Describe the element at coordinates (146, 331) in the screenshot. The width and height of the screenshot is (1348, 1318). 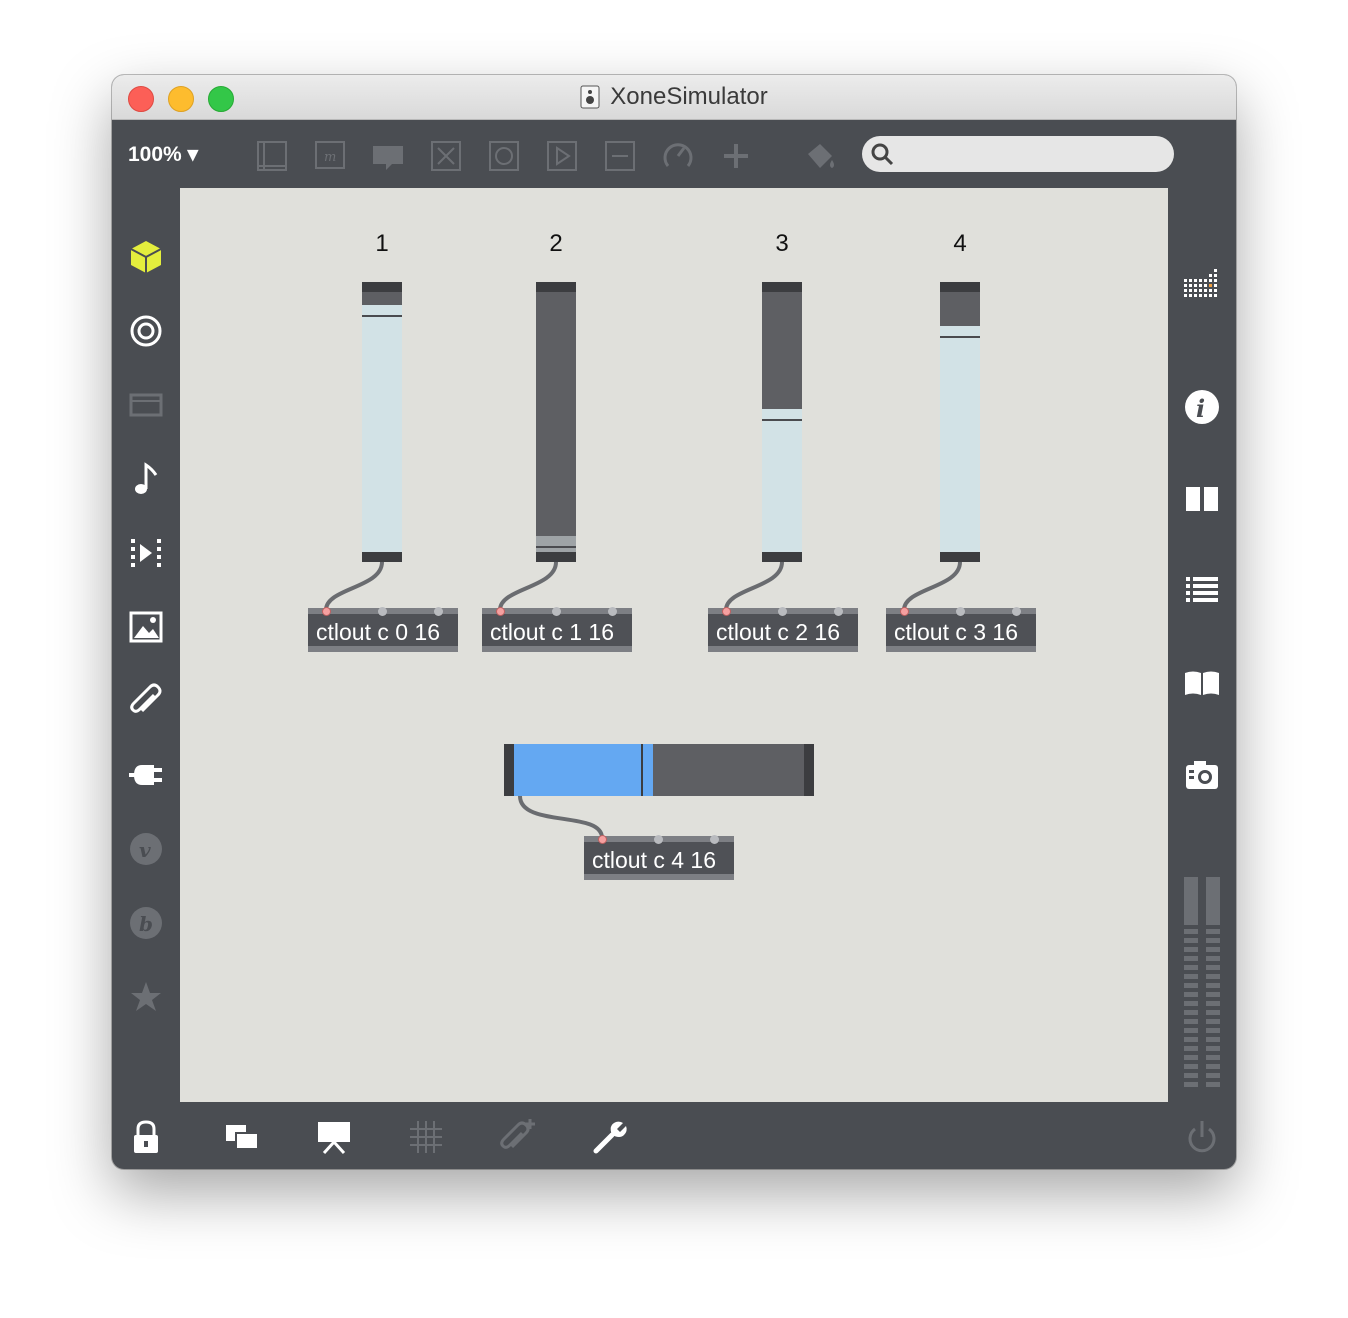
I see `target-icon` at that location.